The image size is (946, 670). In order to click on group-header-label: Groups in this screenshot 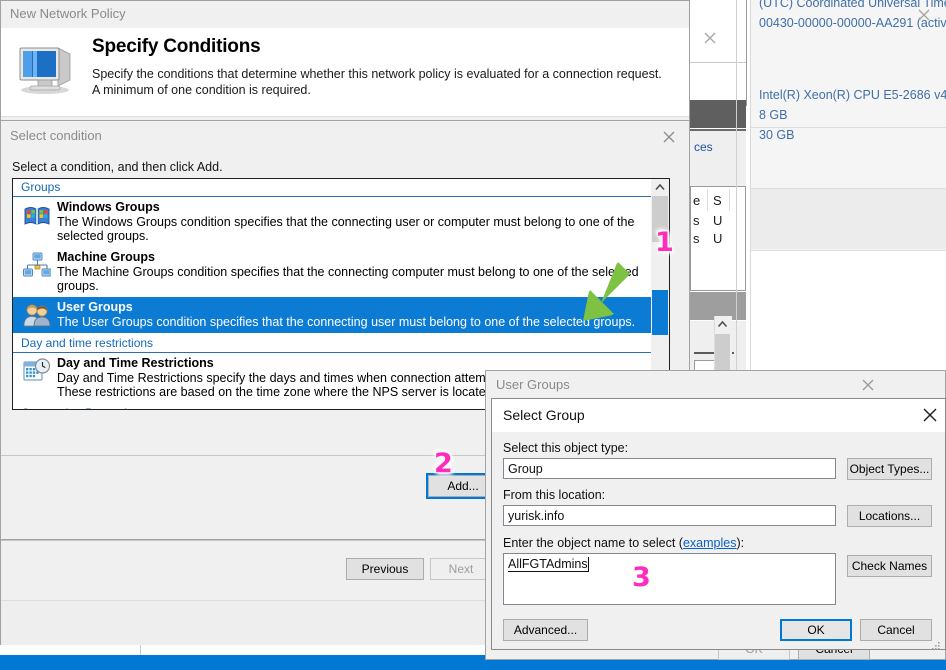, I will do `click(41, 187)`.